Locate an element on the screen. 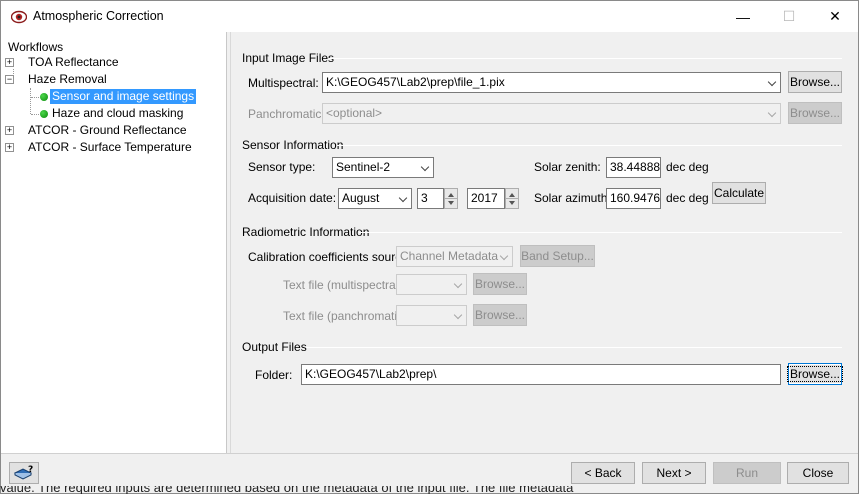 This screenshot has width=859, height=494. tree-item-haze-removal: Haze Removal is located at coordinates (67, 79).